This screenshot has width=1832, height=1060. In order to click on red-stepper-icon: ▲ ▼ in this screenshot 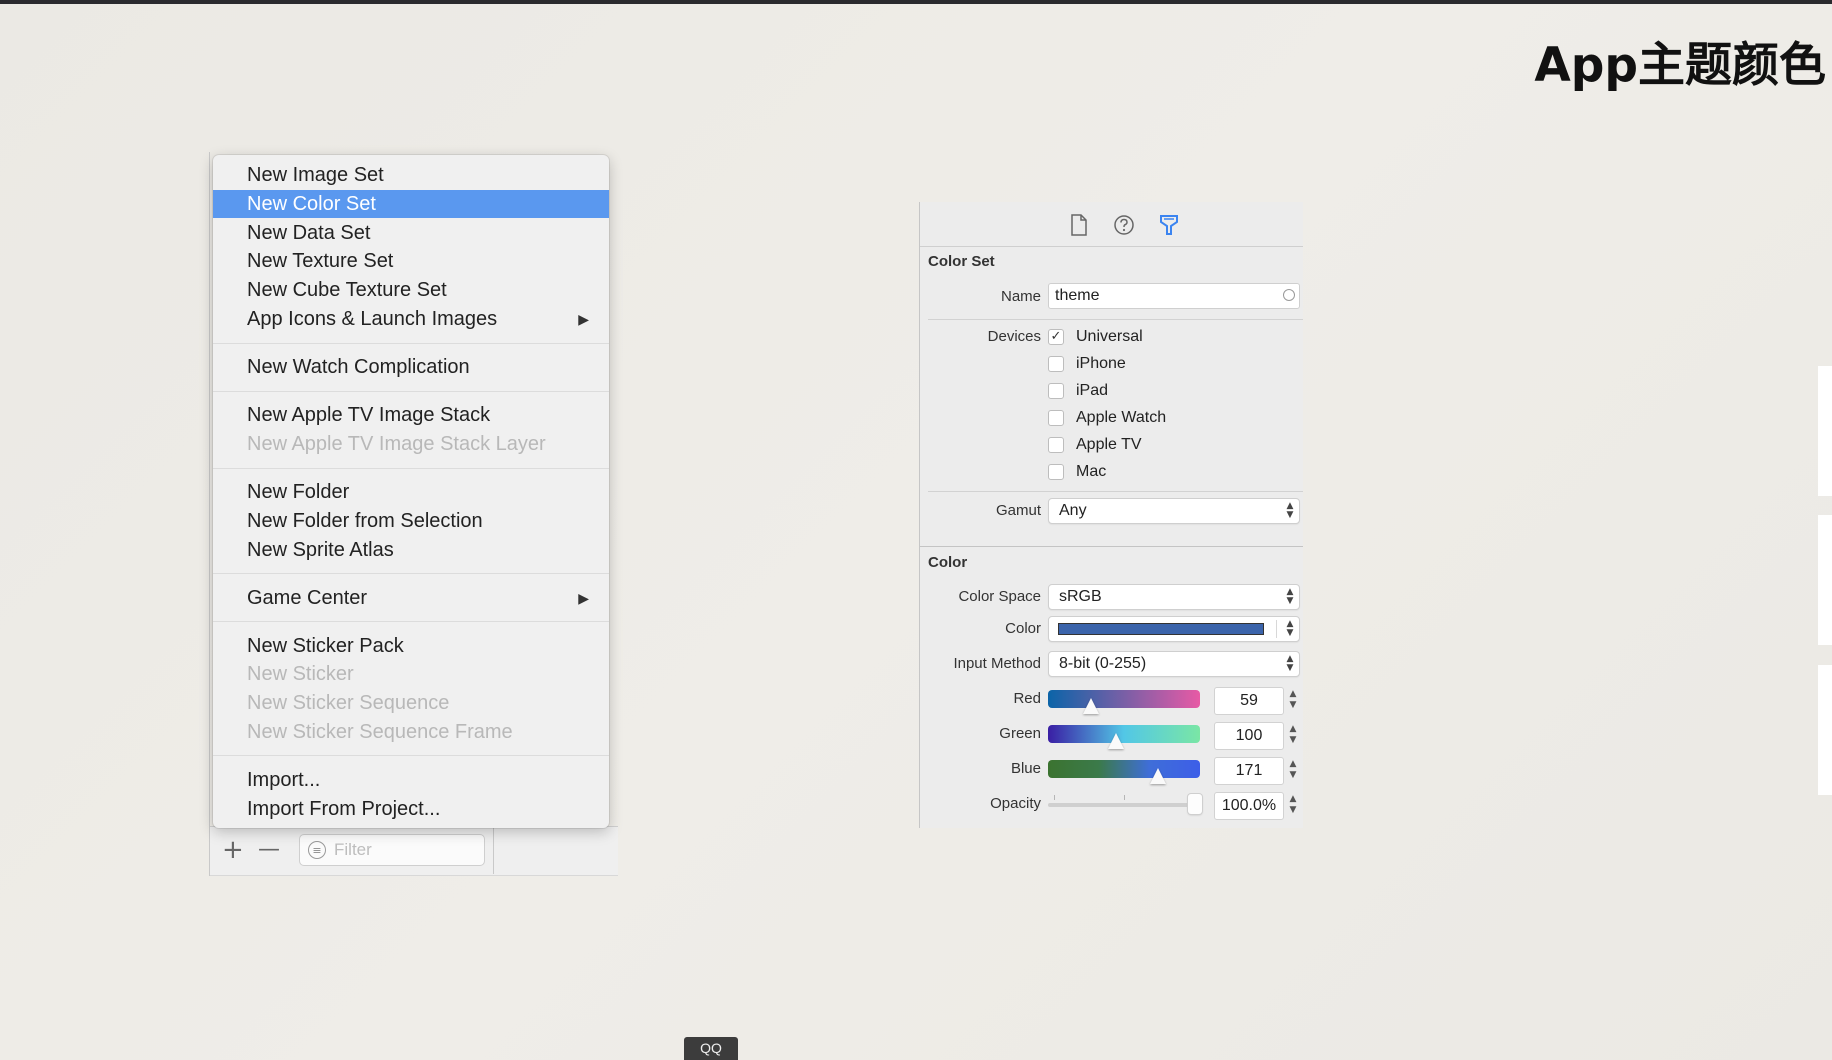, I will do `click(1293, 701)`.